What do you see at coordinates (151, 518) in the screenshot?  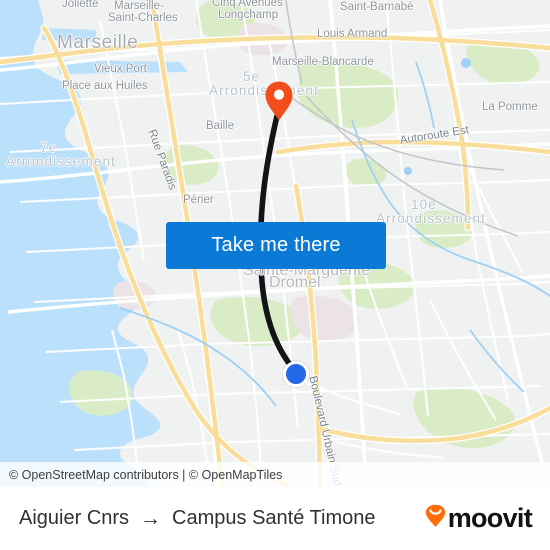 I see `arrow-right-icon: →` at bounding box center [151, 518].